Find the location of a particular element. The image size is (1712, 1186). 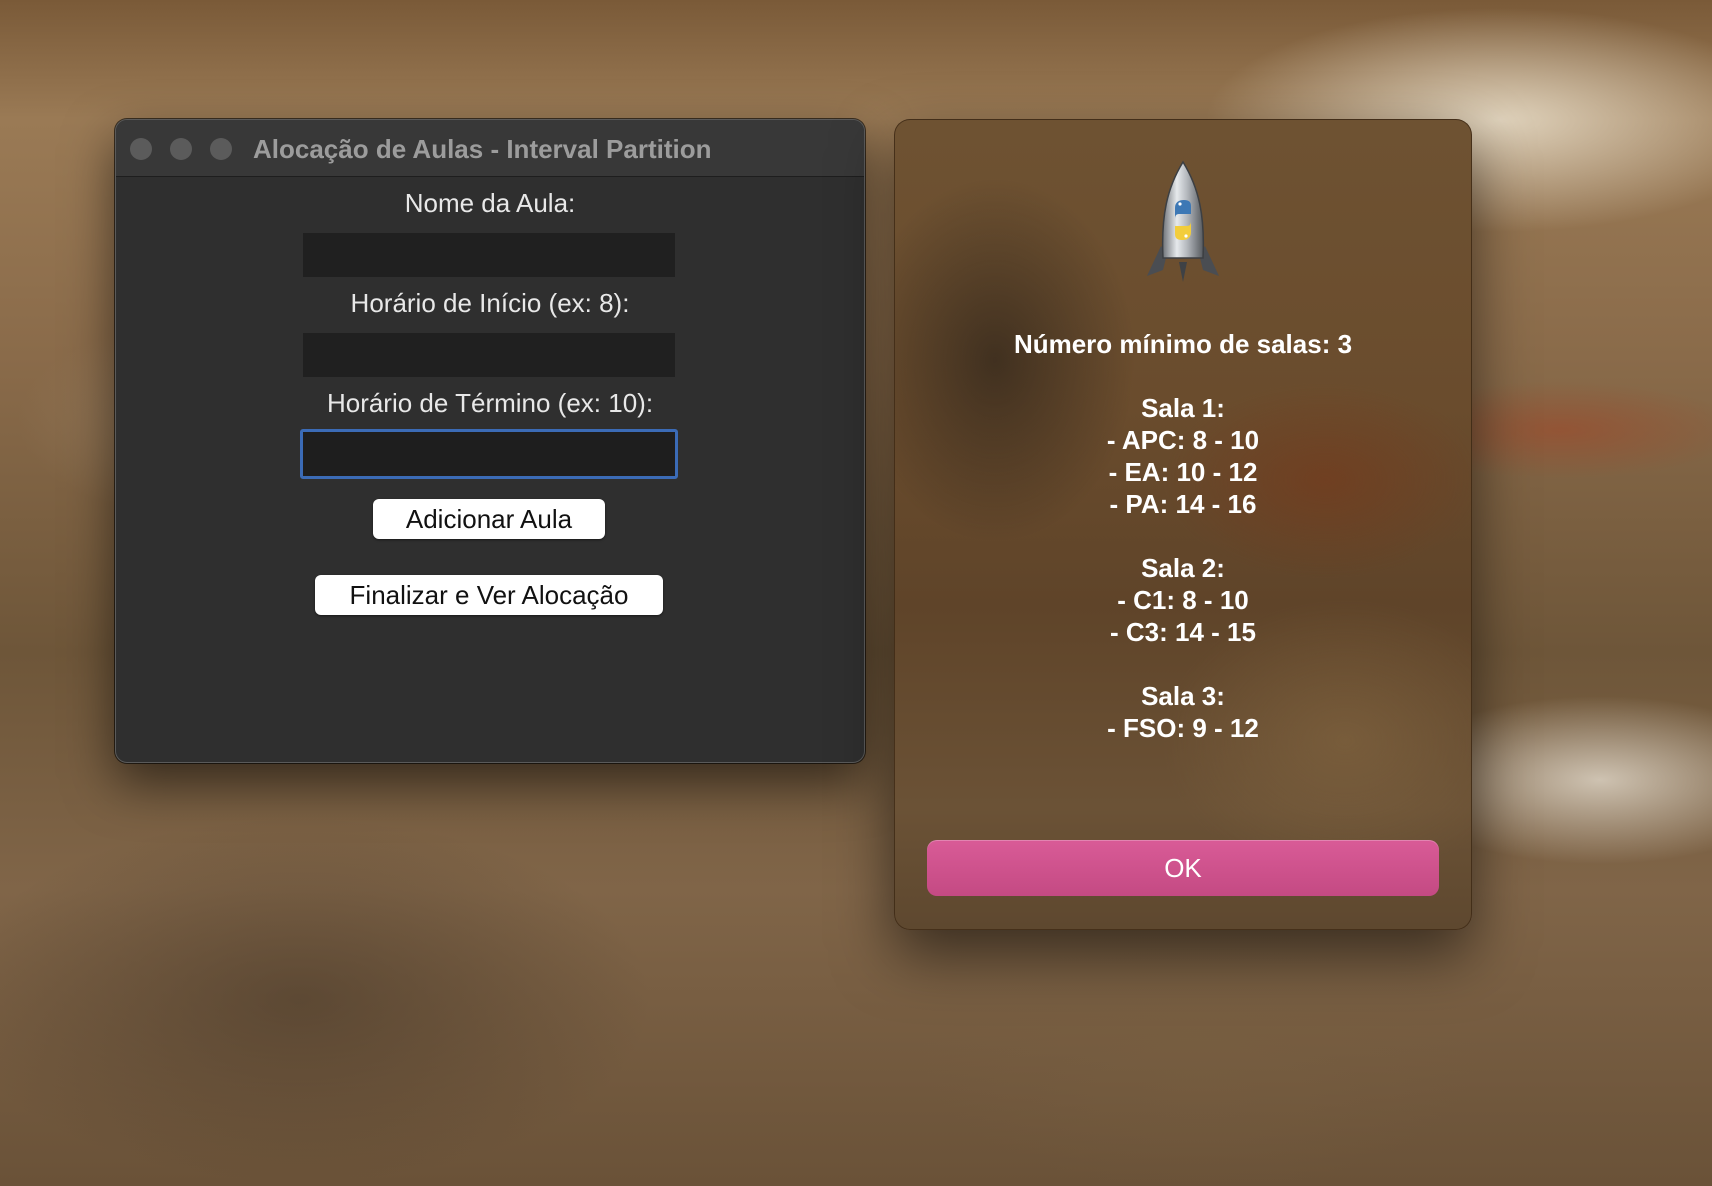

start-time-input is located at coordinates (489, 355).